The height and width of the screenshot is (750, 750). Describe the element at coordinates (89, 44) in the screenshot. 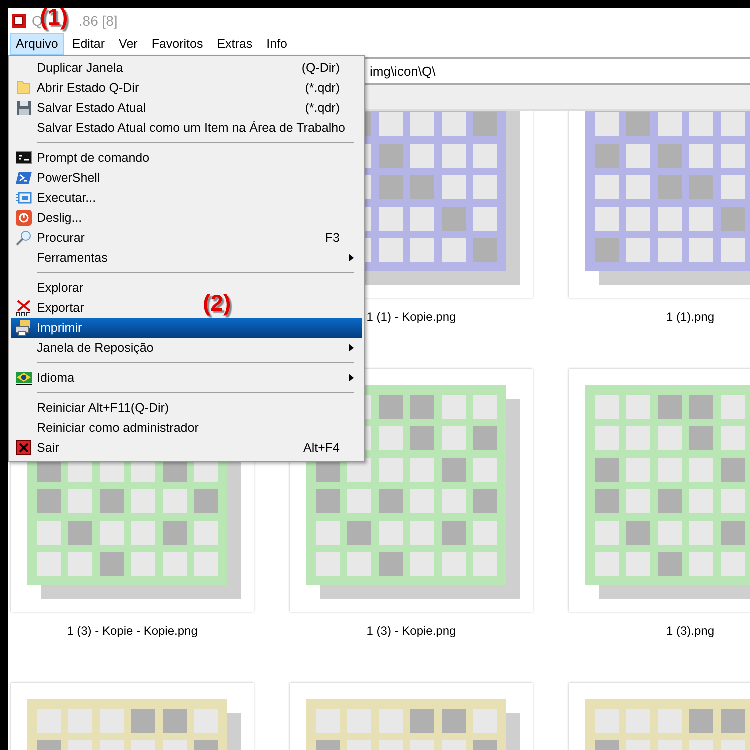

I see `menu-bar-item: Editar` at that location.